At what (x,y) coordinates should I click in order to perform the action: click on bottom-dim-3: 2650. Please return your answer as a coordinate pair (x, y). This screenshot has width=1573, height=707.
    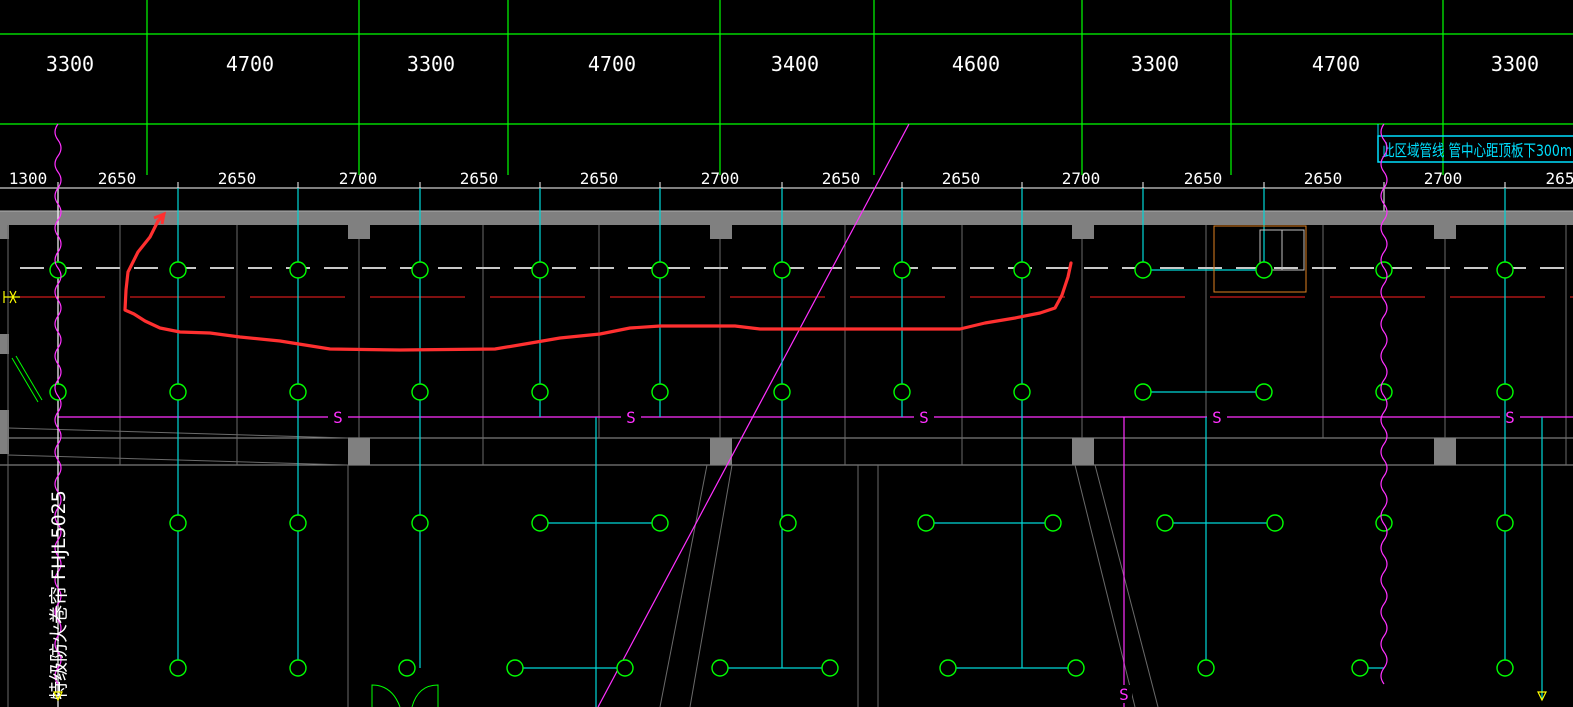
    Looking at the image, I should click on (237, 178).